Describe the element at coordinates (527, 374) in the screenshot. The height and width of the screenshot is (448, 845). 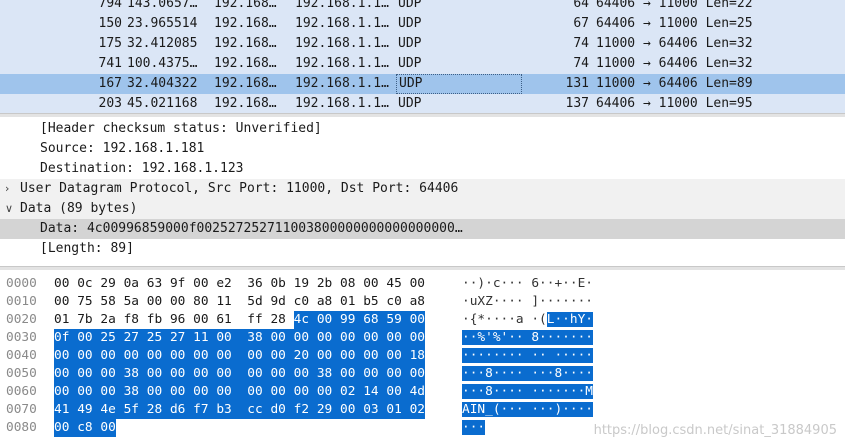
I see `ascii-dump: ···8···· ···8····` at that location.